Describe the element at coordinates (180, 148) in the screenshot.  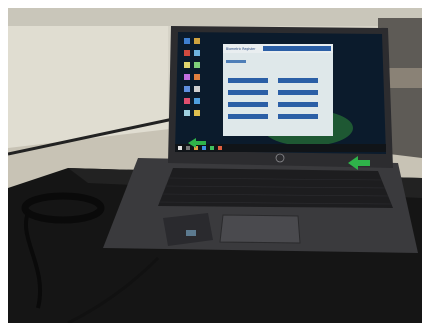
I see `start-icon` at that location.